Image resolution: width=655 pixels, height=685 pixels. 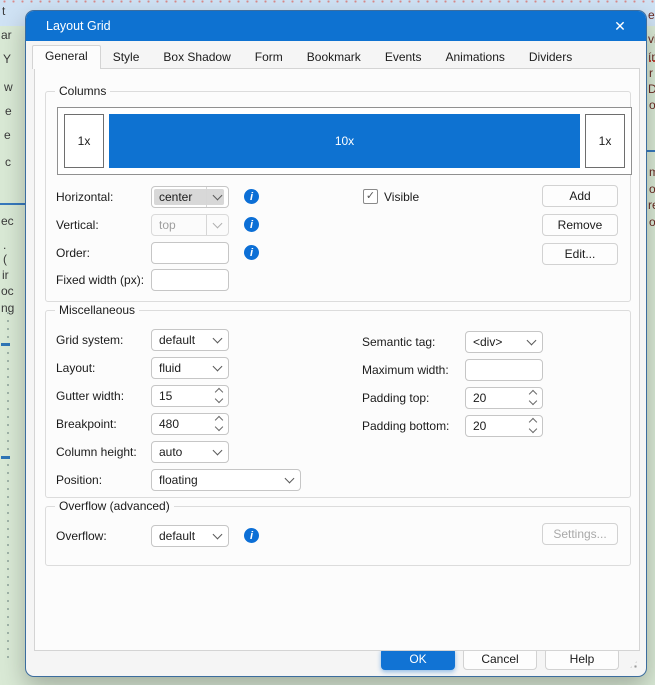 I want to click on overflow-group-title: Overflow (advanced), so click(x=114, y=506).